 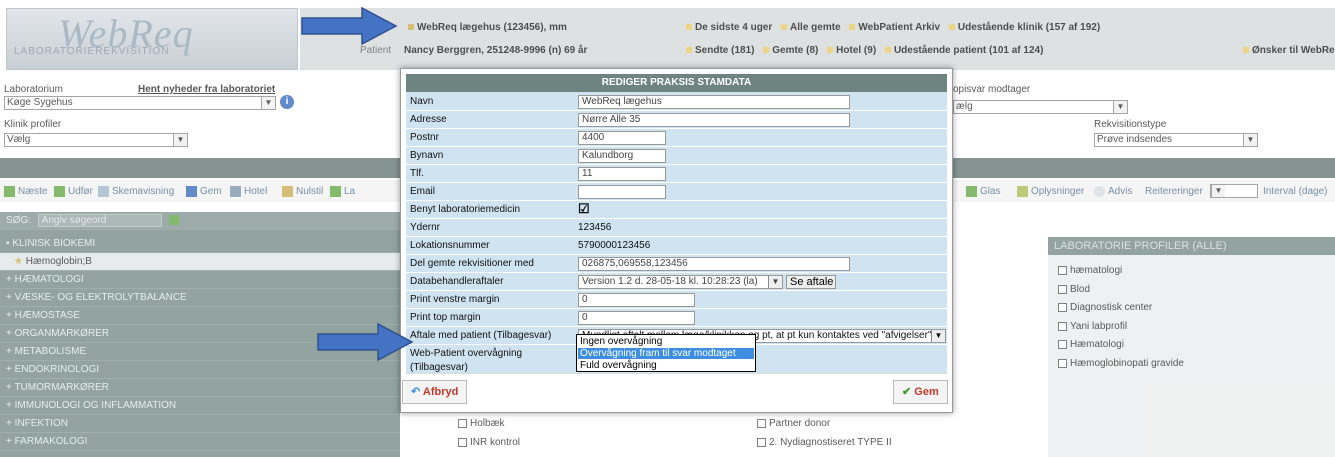 What do you see at coordinates (714, 120) in the screenshot?
I see `adresse-input: Nørre Alle 35` at bounding box center [714, 120].